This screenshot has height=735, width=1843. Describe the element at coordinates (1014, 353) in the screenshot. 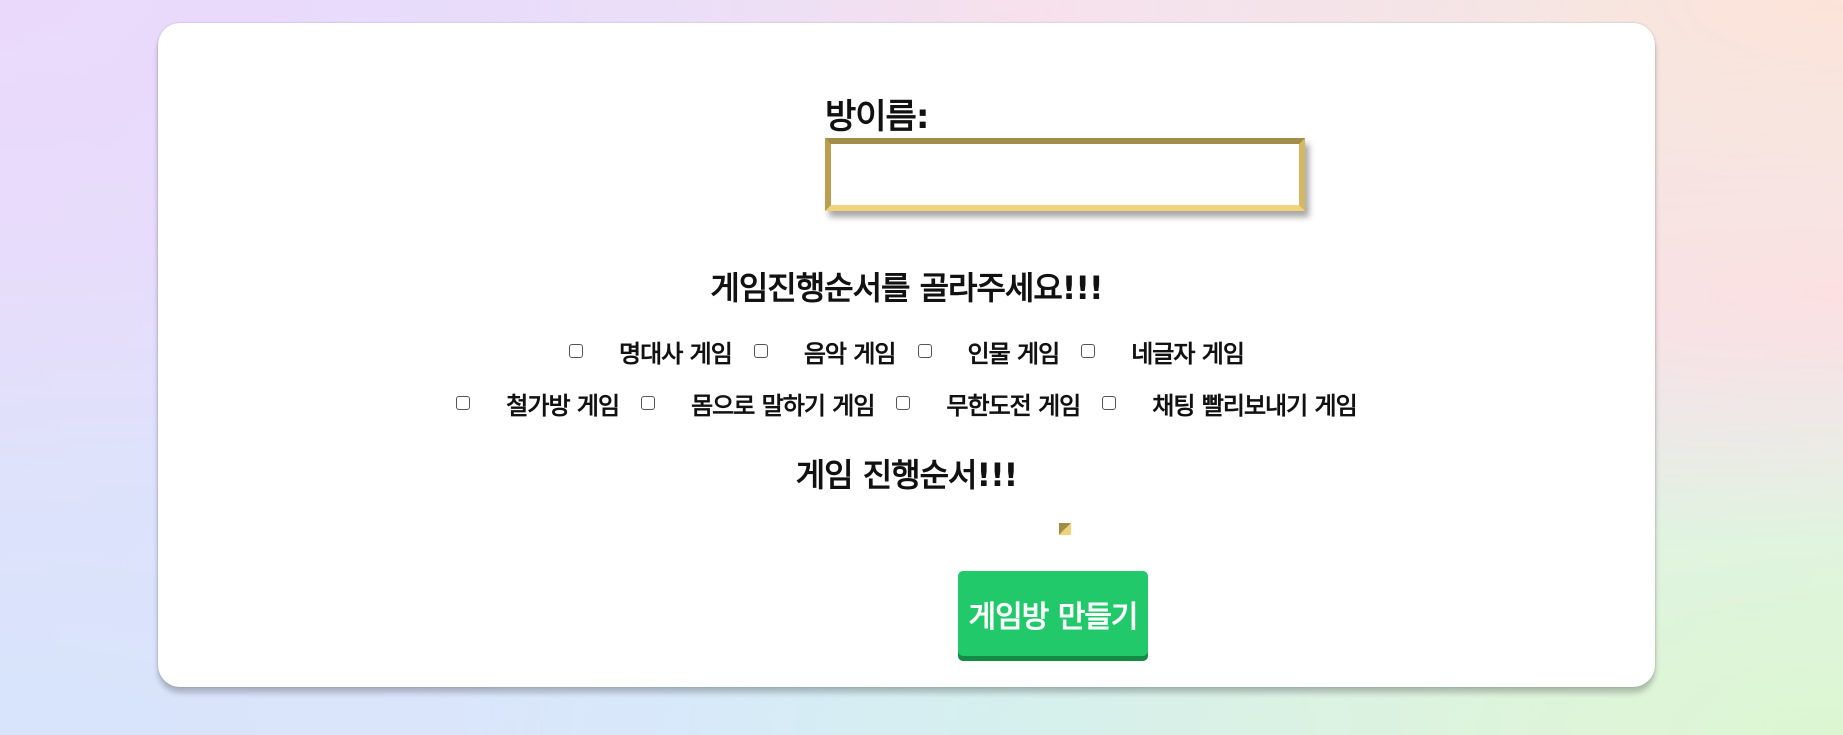

I see `game-option-label: 인물 게임` at that location.